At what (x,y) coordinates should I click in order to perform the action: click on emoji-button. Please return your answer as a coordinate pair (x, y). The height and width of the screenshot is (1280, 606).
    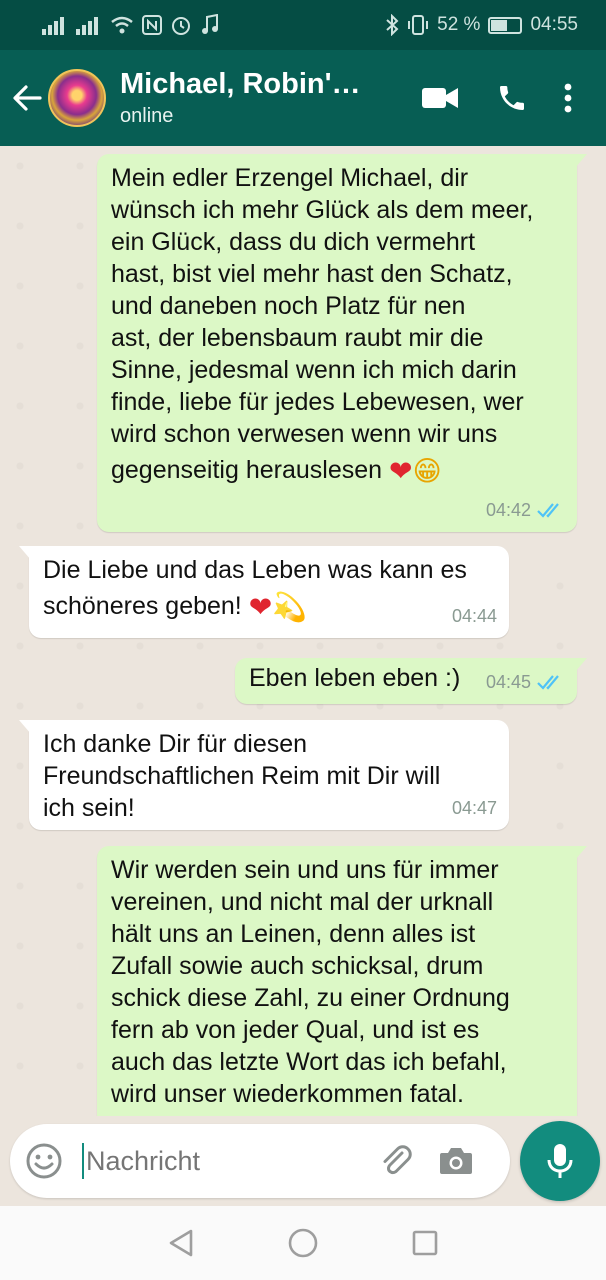
    Looking at the image, I should click on (44, 1161).